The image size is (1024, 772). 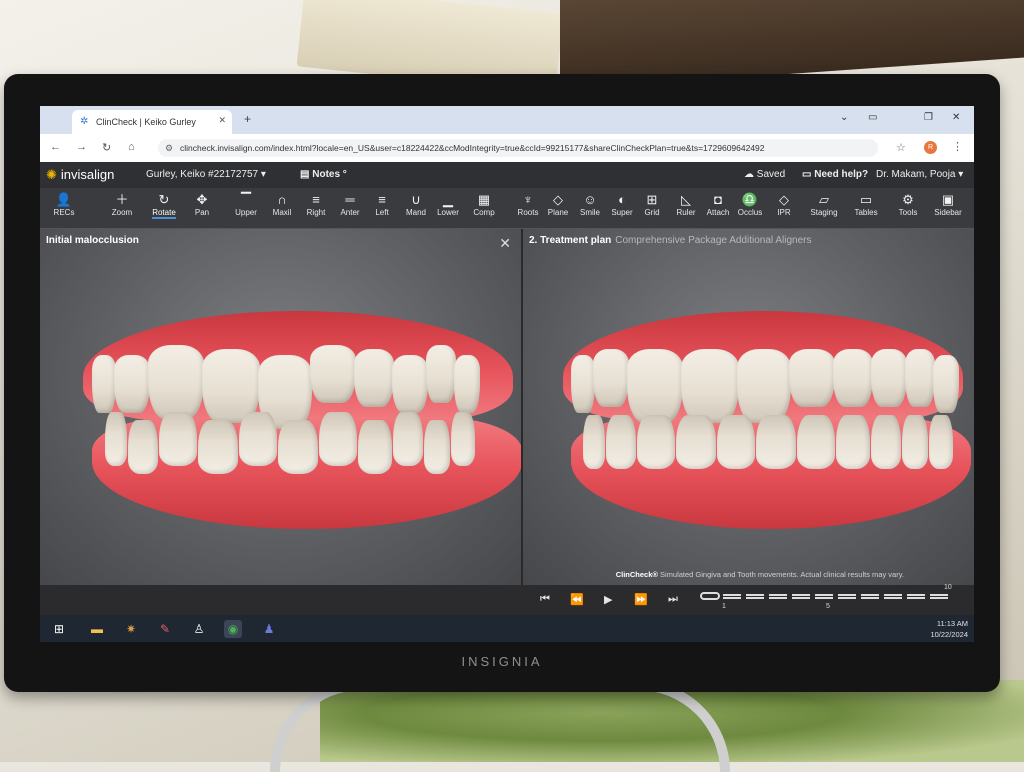 What do you see at coordinates (948, 212) in the screenshot?
I see `tool-label: Sidebar` at bounding box center [948, 212].